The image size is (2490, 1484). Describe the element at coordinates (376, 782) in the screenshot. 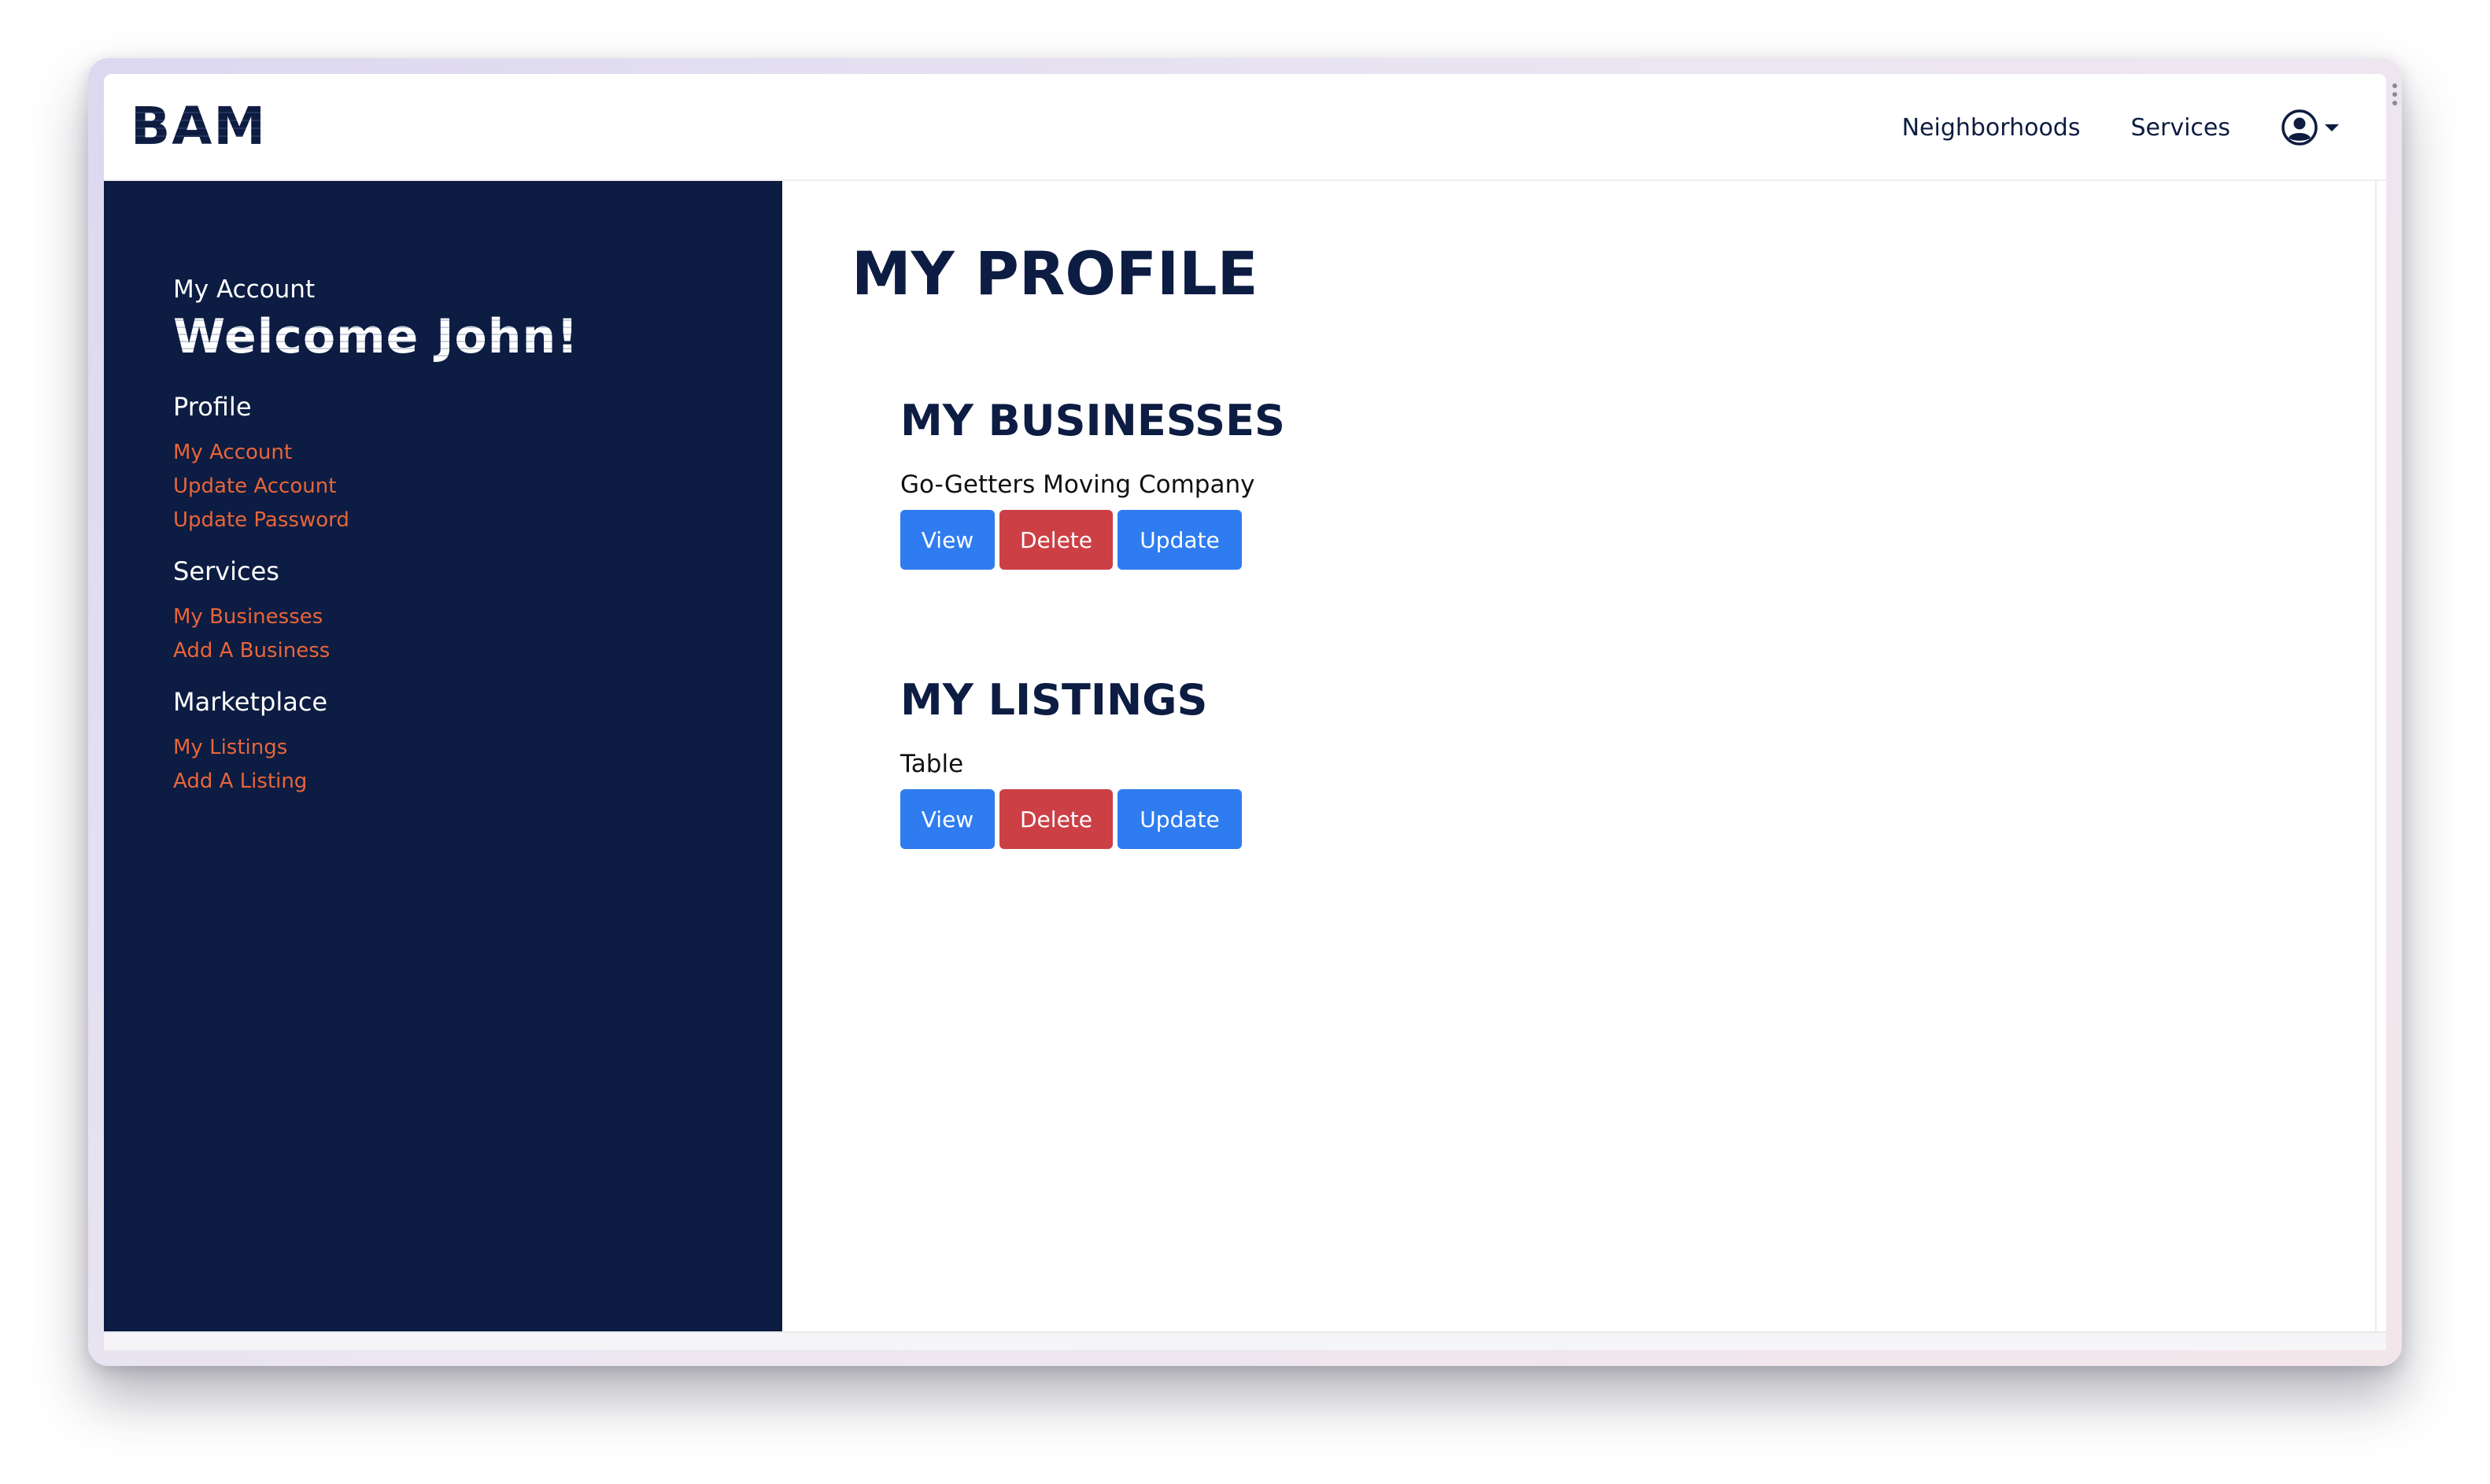

I see `sidebar-link-add-a-listing: Add A Listing` at that location.